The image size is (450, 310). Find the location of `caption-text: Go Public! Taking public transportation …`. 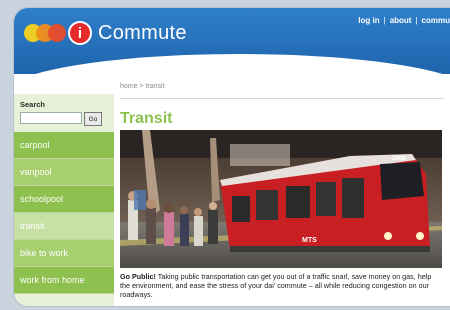

caption-text: Go Public! Taking public transportation … is located at coordinates (281, 285).